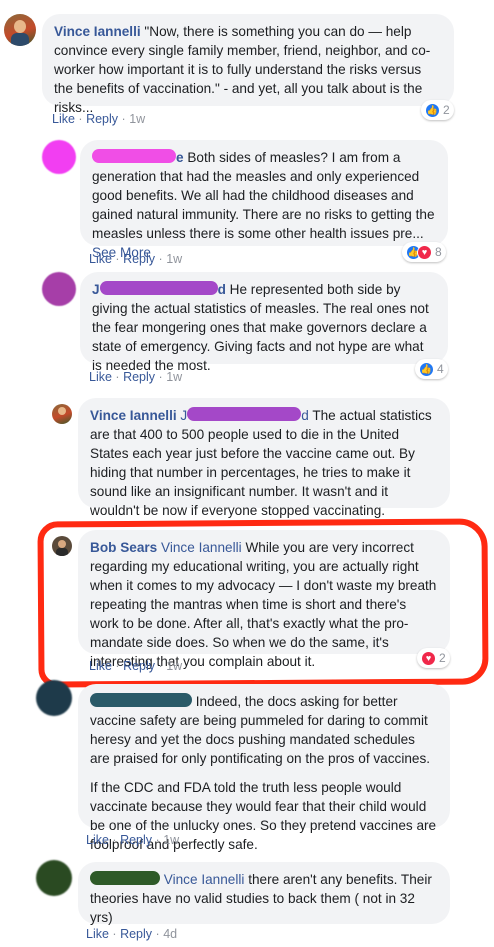  What do you see at coordinates (446, 110) in the screenshot?
I see `reaction-count: 2` at bounding box center [446, 110].